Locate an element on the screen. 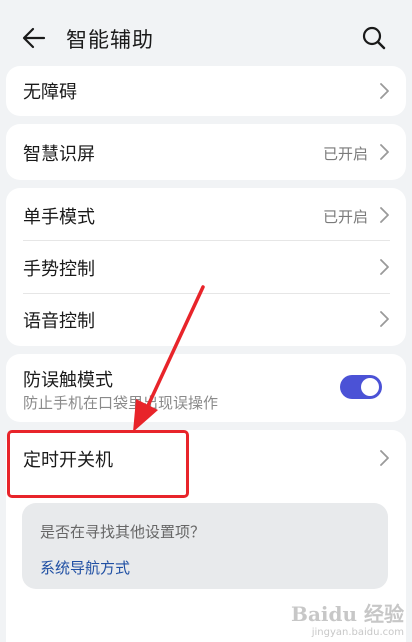  watermark-url: jingyan.baidu.com is located at coordinates (357, 632).